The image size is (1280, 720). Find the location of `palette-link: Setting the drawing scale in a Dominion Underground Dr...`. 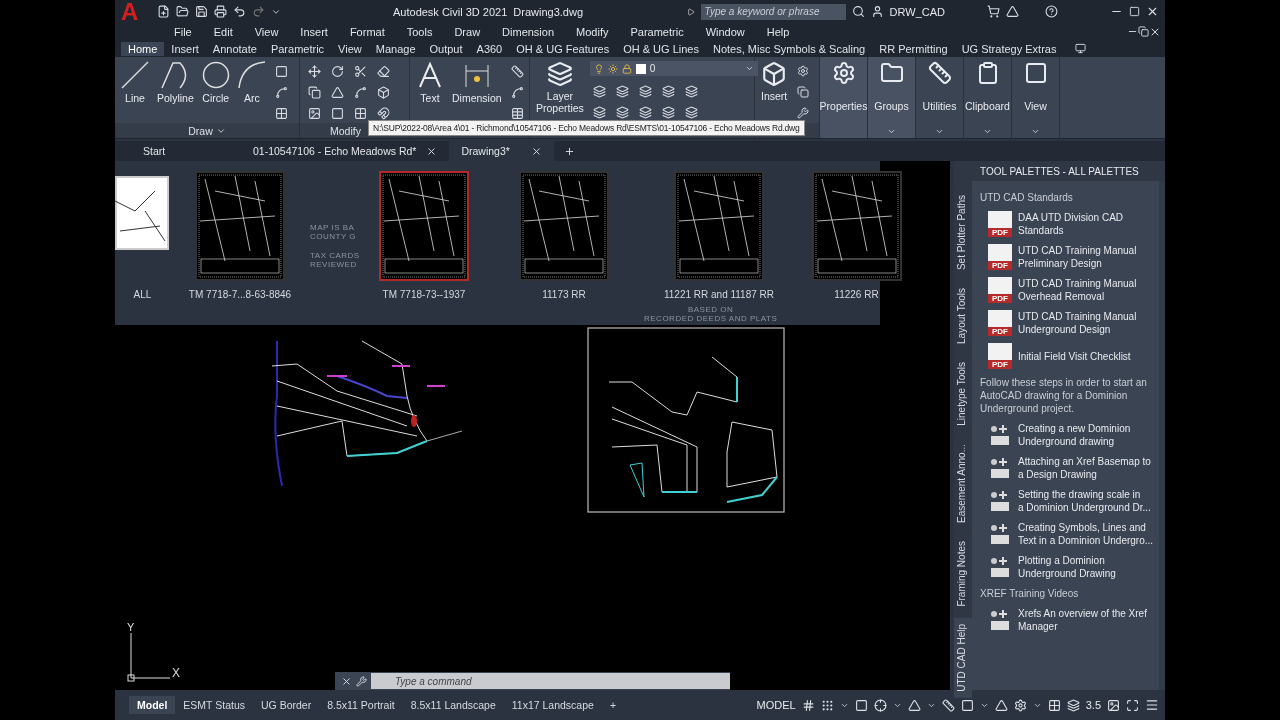

palette-link: Setting the drawing scale in a Dominion Underground Dr... is located at coordinates (1084, 501).